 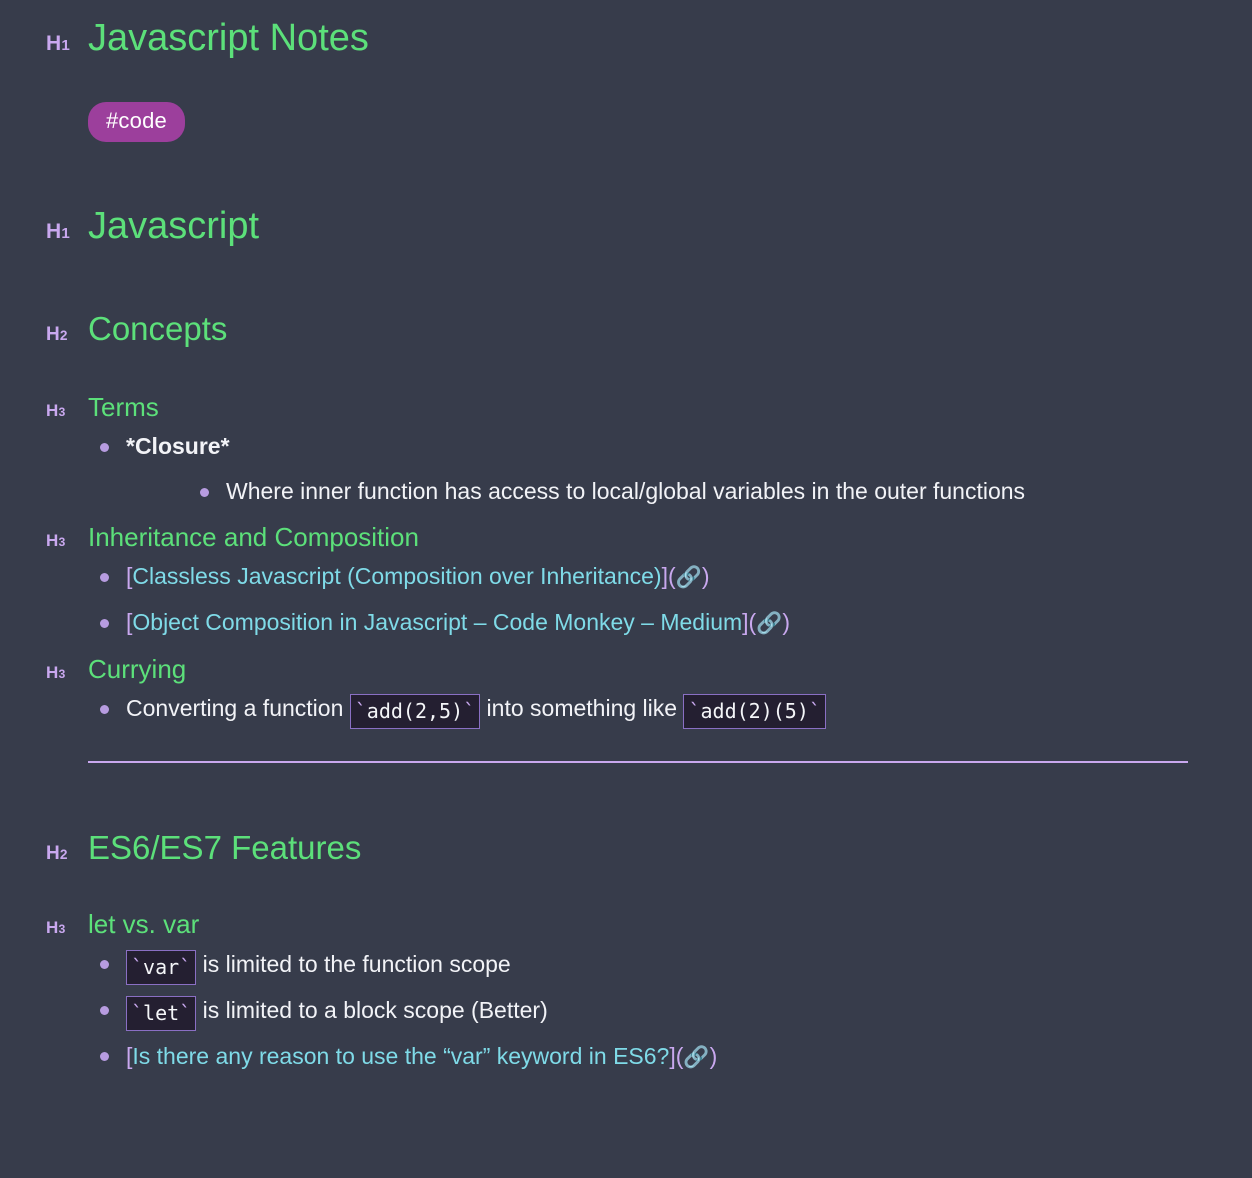 What do you see at coordinates (649, 329) in the screenshot?
I see `section-heading-concepts: H2 Concepts` at bounding box center [649, 329].